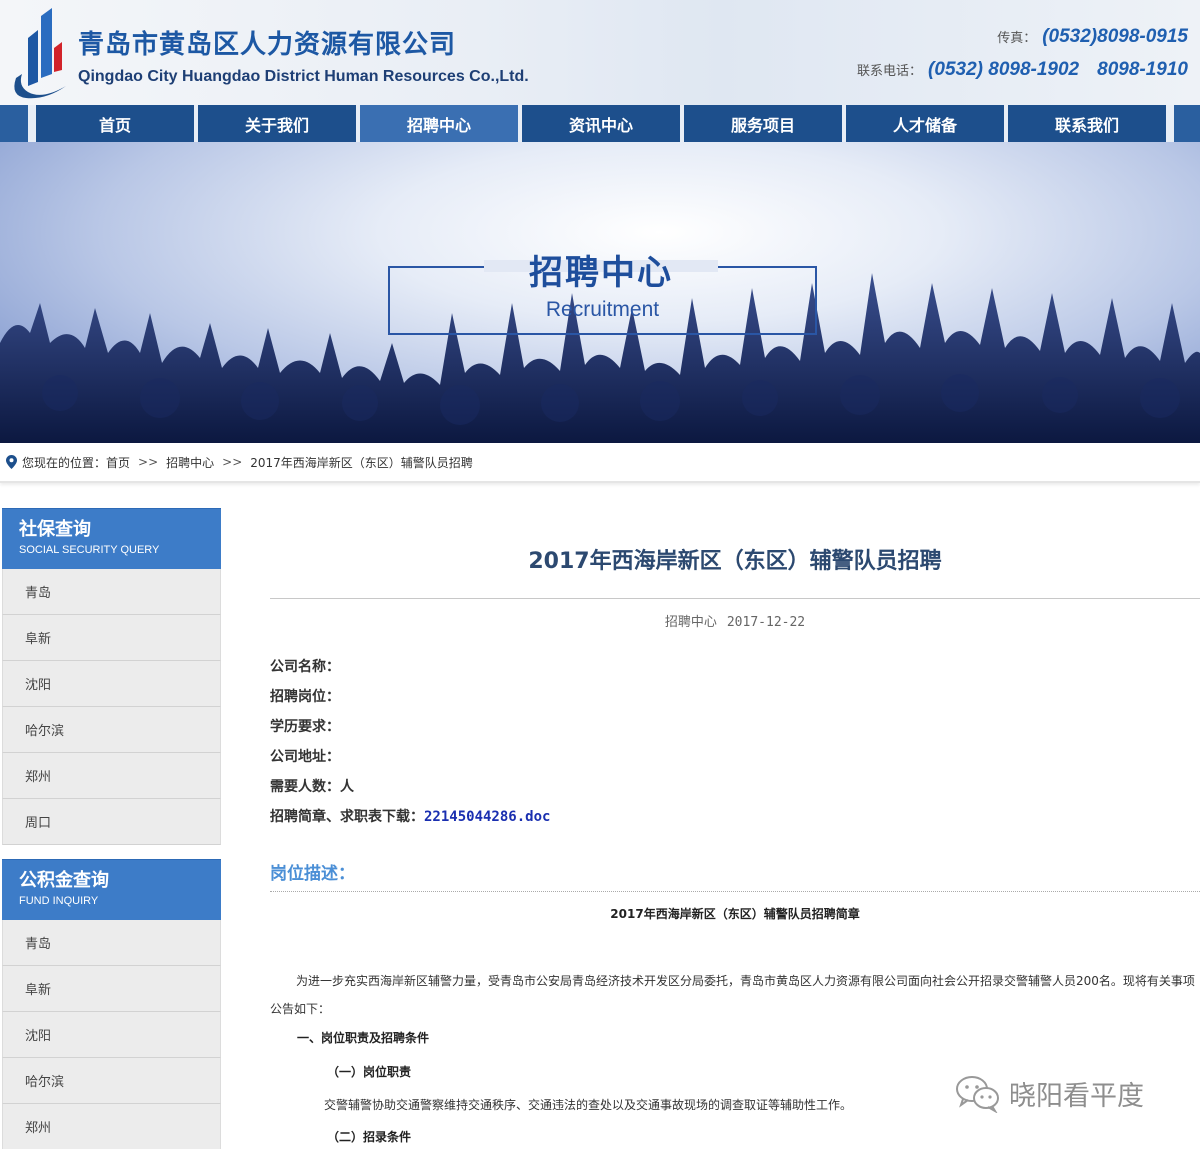 The height and width of the screenshot is (1149, 1200). Describe the element at coordinates (487, 817) in the screenshot. I see `download-file-link: 22145044286.doc` at that location.